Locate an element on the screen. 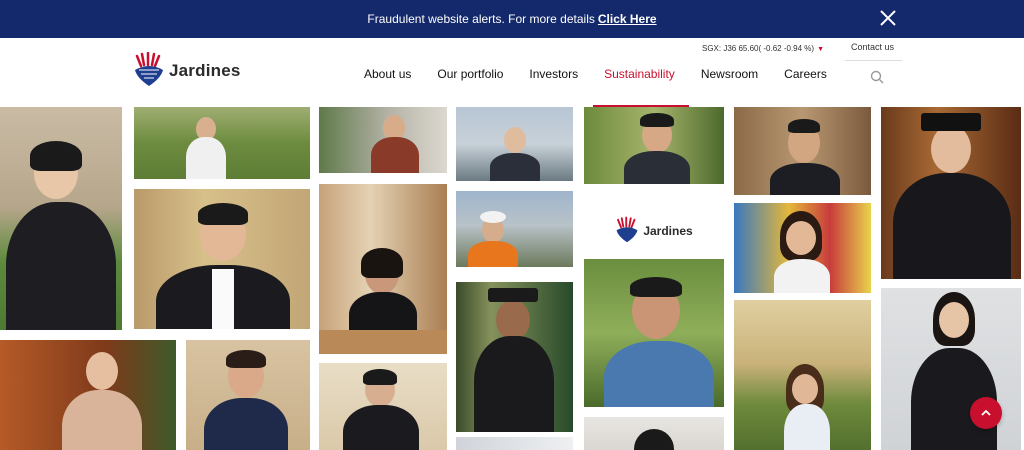 The height and width of the screenshot is (450, 1024). stock-ticker: SGX: J36 65.60( -0.62 -0.94 %) ▼ is located at coordinates (763, 48).